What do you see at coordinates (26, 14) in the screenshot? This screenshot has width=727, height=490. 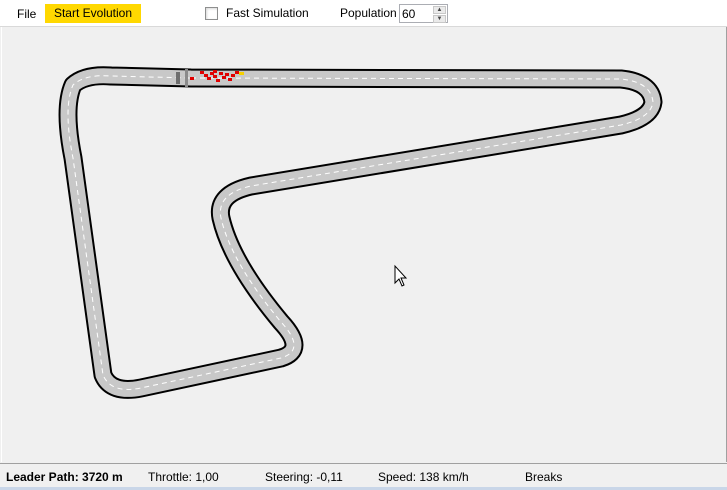 I see `file-menu: File` at bounding box center [26, 14].